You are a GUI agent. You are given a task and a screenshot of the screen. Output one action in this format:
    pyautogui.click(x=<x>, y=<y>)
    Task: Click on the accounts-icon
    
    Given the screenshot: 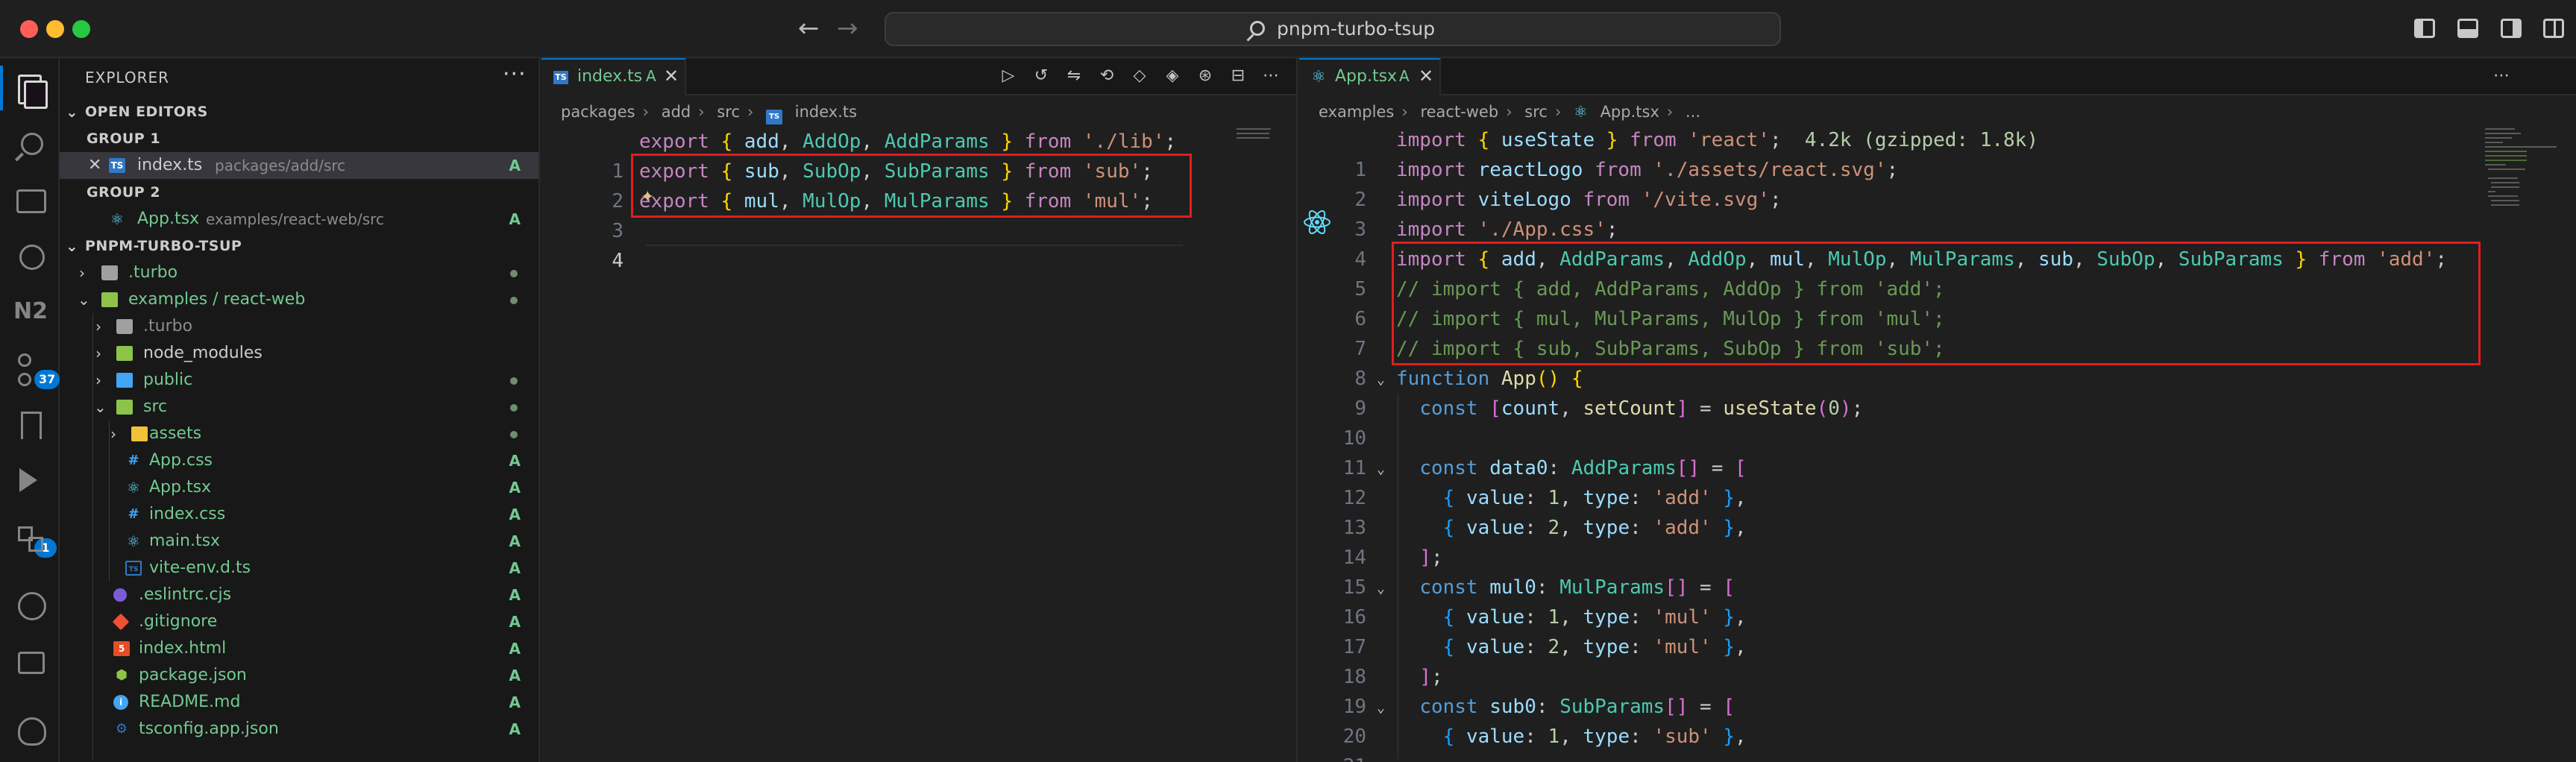 What is the action you would take?
    pyautogui.click(x=30, y=730)
    